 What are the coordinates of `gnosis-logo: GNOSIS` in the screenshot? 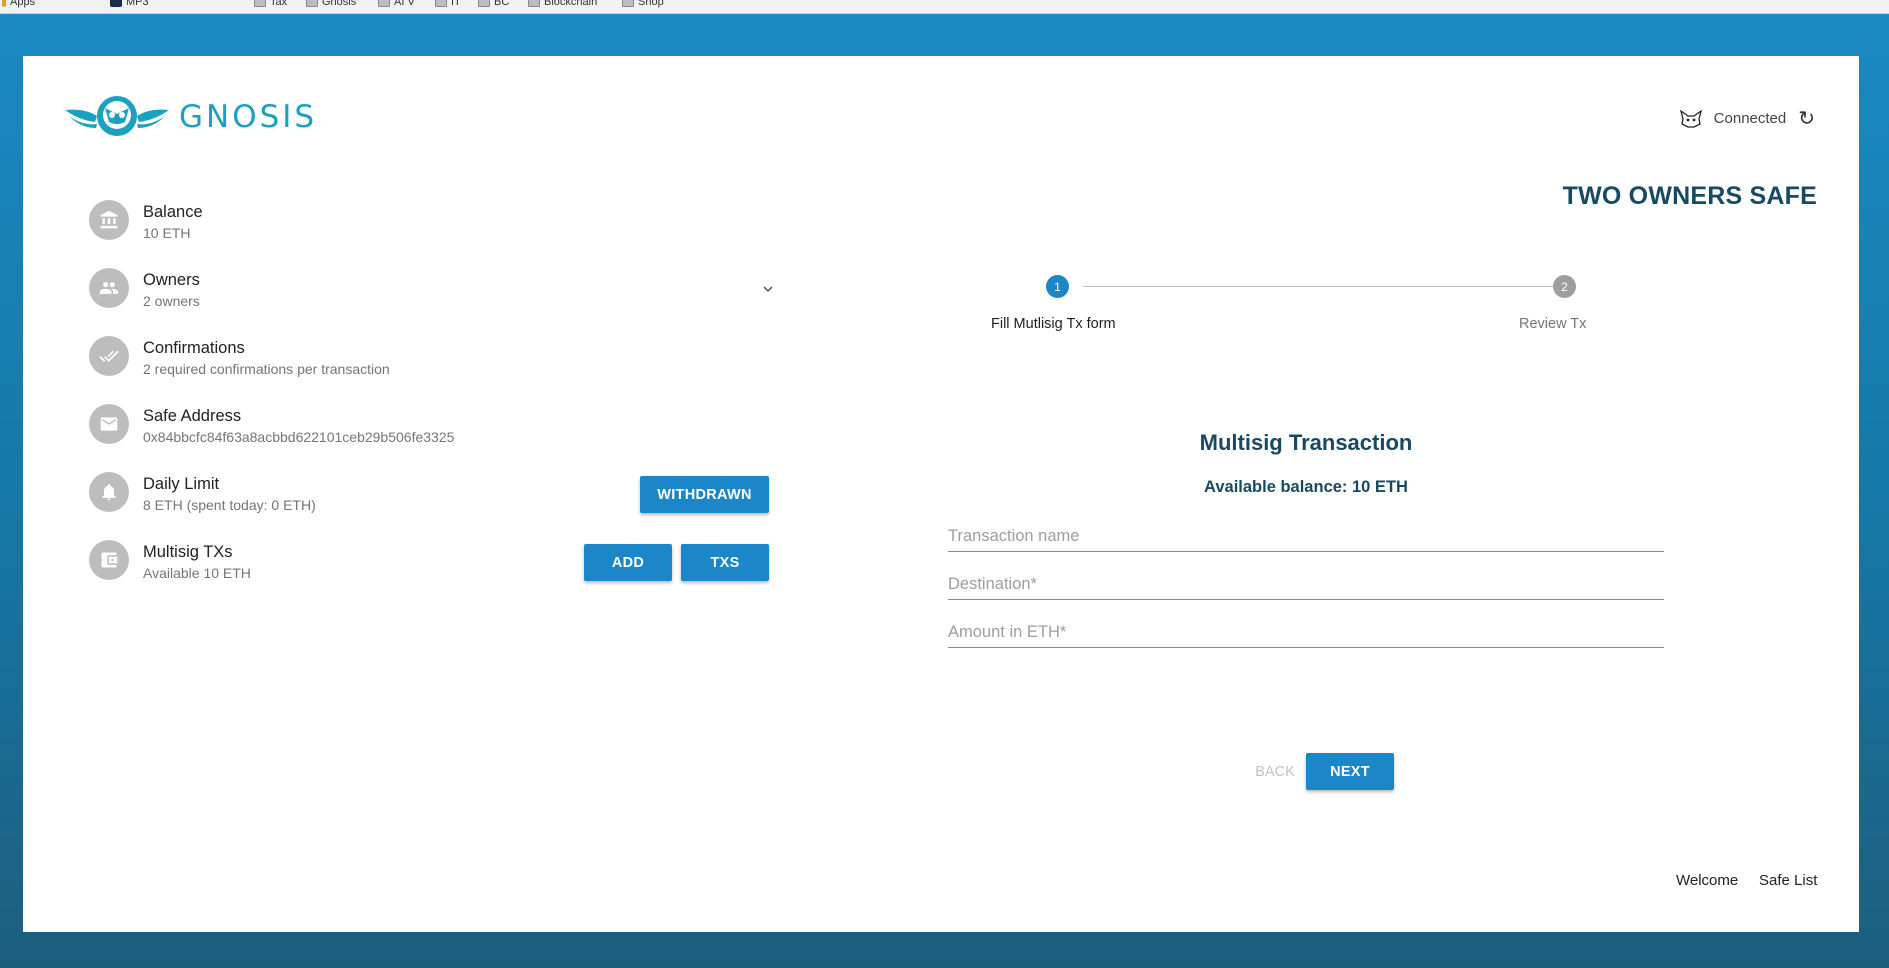 It's located at (191, 117).